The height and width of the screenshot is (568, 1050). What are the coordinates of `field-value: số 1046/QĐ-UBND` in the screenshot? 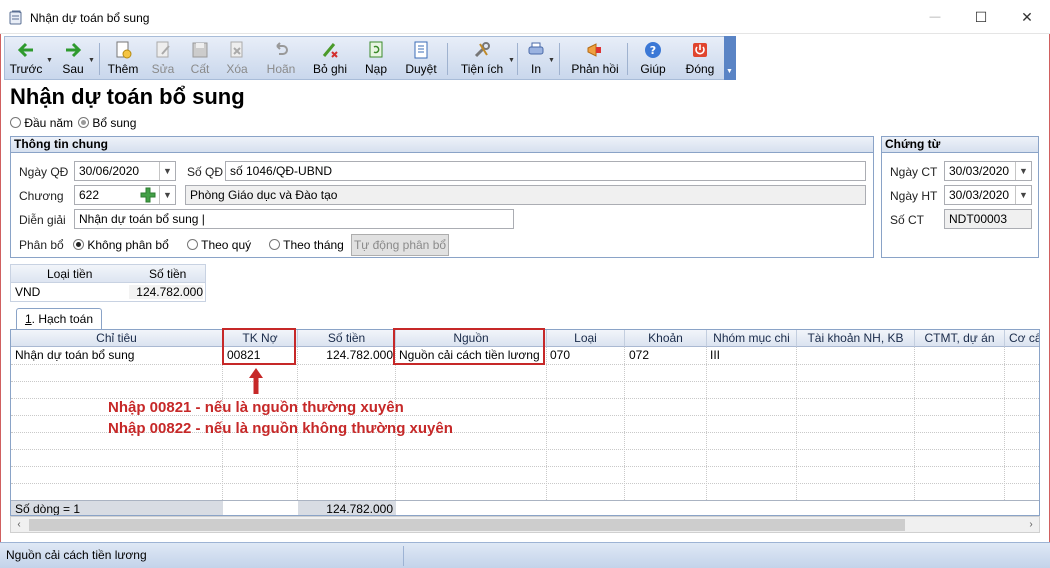 It's located at (281, 171).